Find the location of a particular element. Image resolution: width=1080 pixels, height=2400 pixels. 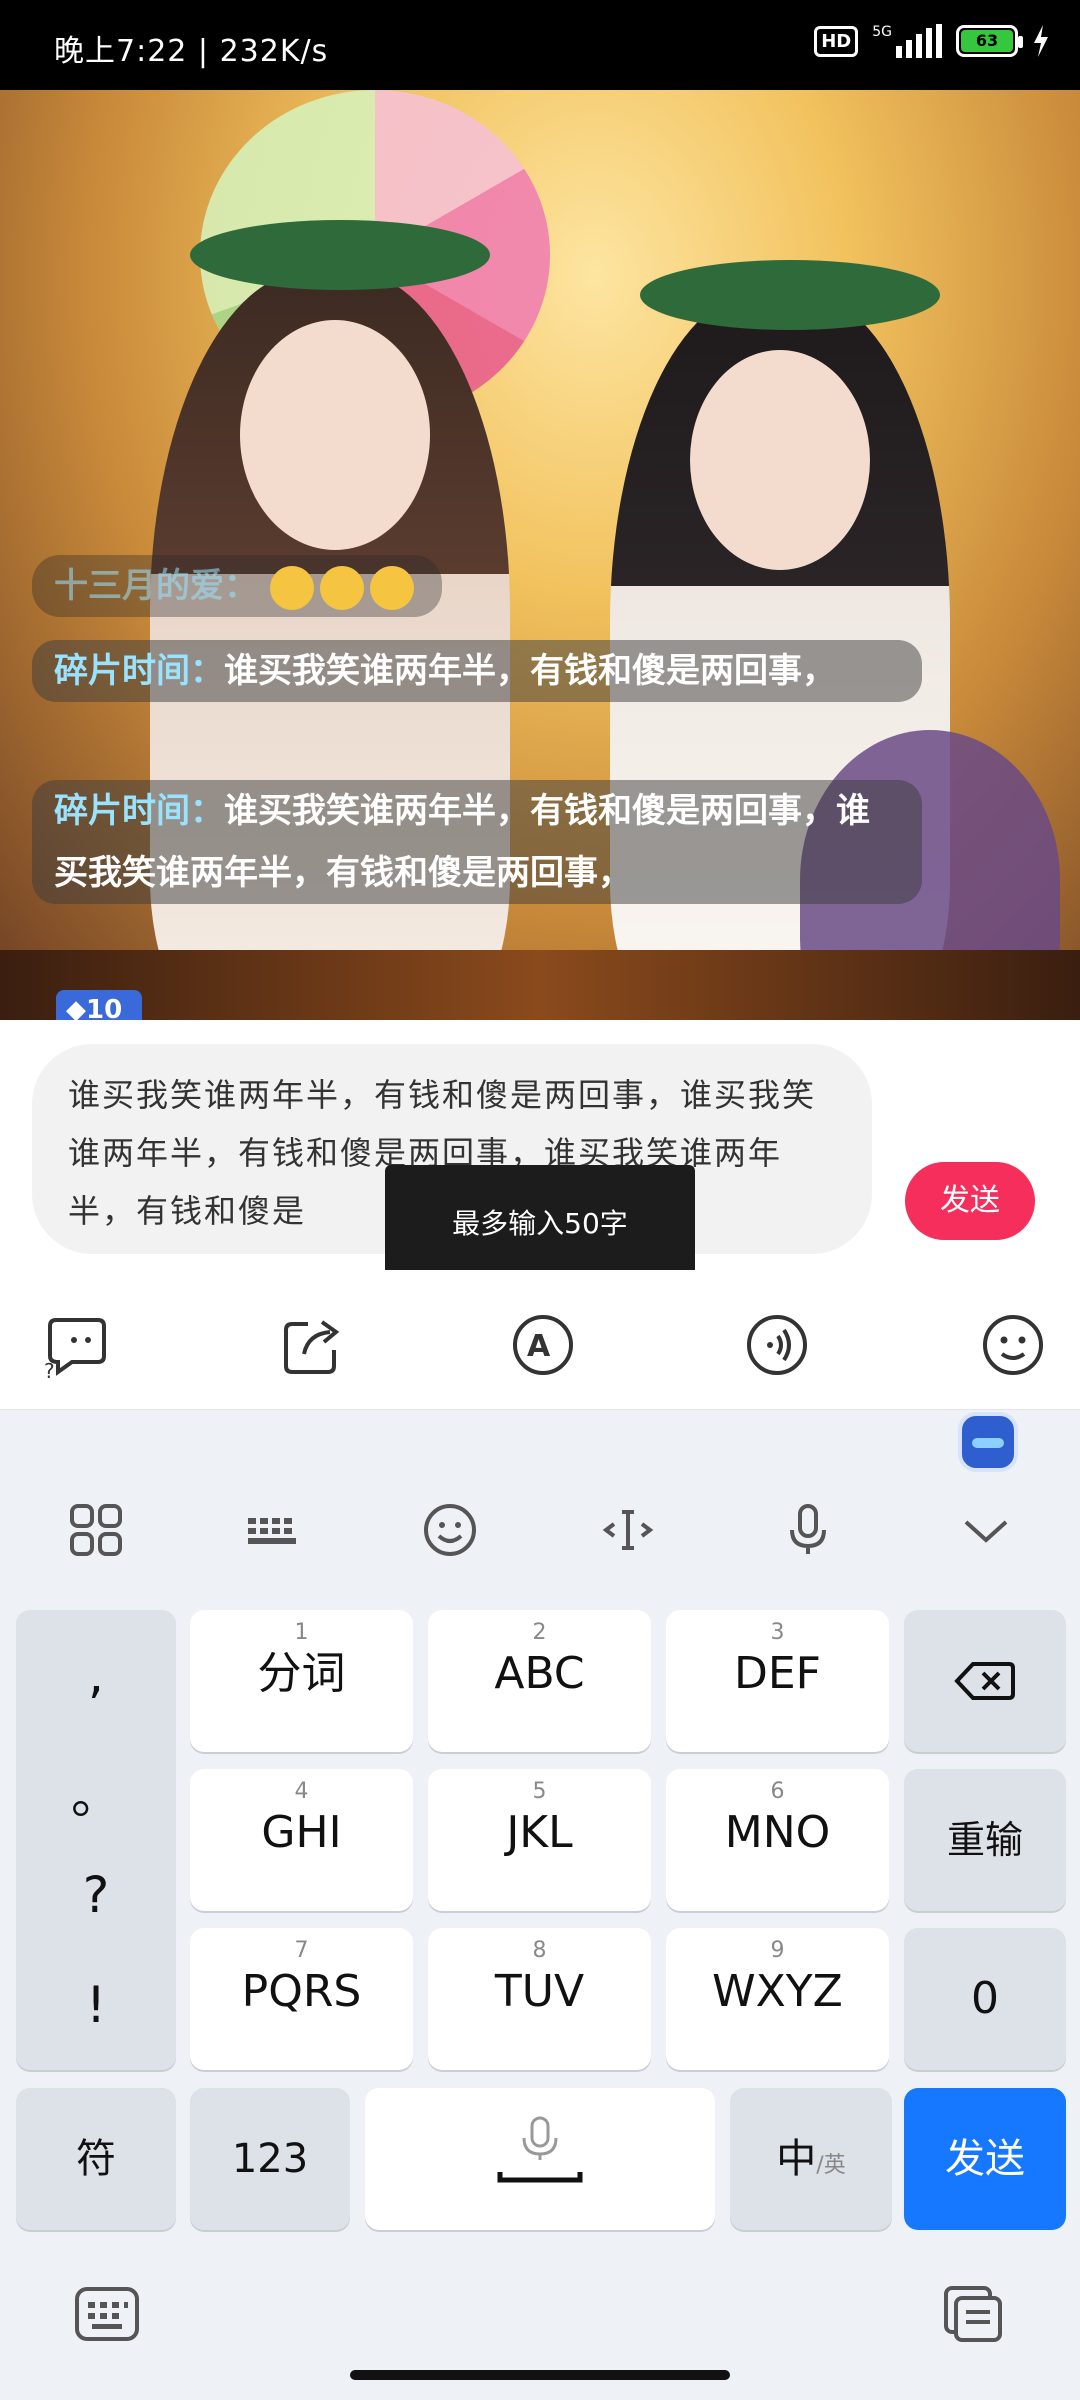

space-key is located at coordinates (540, 2159).